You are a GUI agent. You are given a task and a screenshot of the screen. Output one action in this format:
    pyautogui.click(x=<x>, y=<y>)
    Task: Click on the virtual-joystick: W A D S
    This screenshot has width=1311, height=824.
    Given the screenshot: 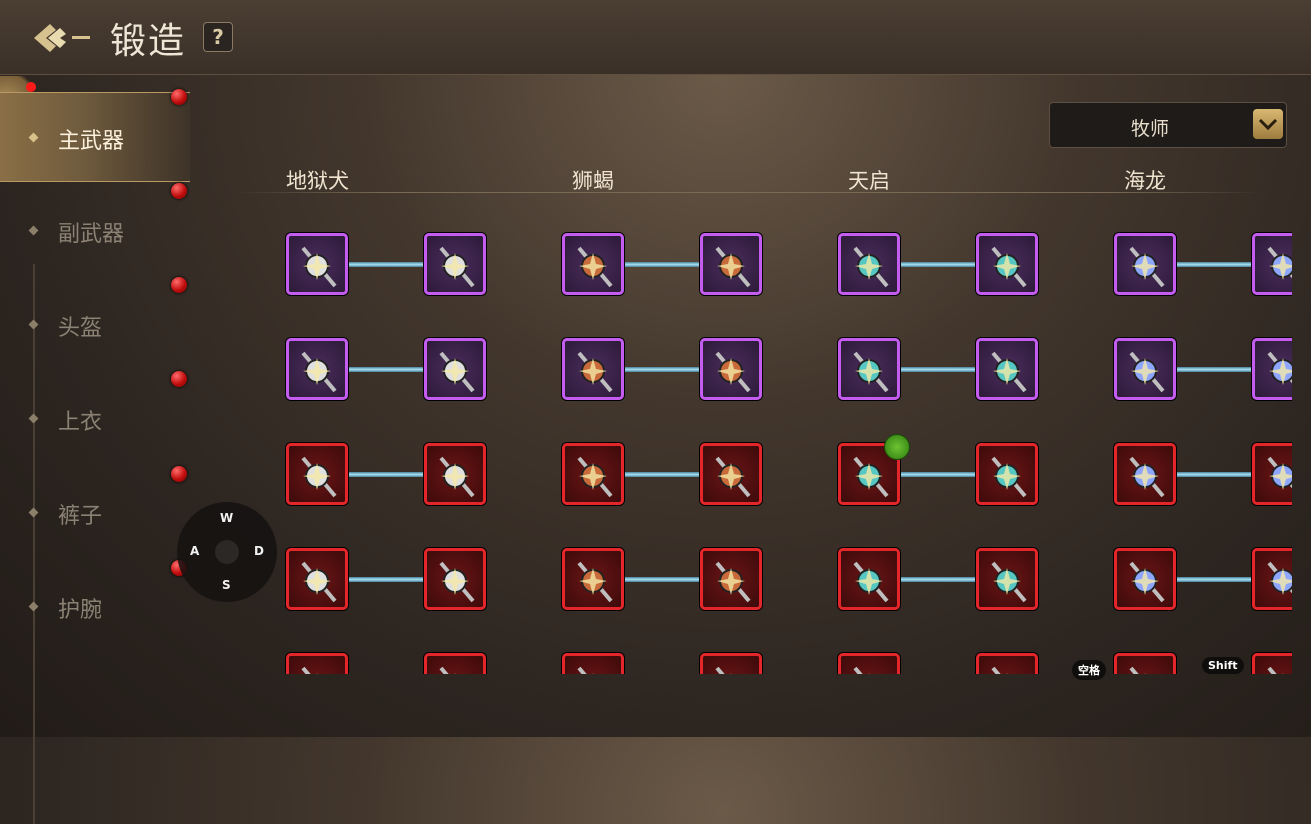 What is the action you would take?
    pyautogui.click(x=227, y=552)
    